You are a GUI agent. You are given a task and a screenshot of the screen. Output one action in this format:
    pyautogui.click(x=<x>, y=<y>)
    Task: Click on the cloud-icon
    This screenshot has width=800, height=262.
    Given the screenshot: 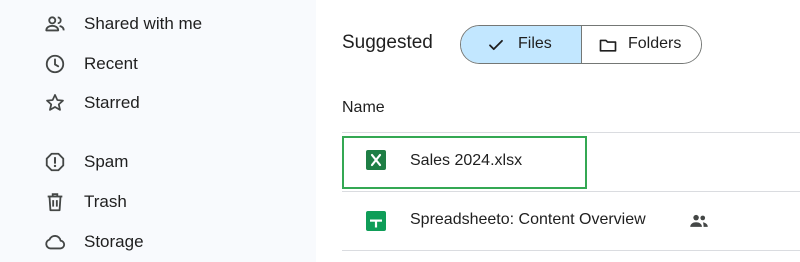 What is the action you would take?
    pyautogui.click(x=55, y=242)
    